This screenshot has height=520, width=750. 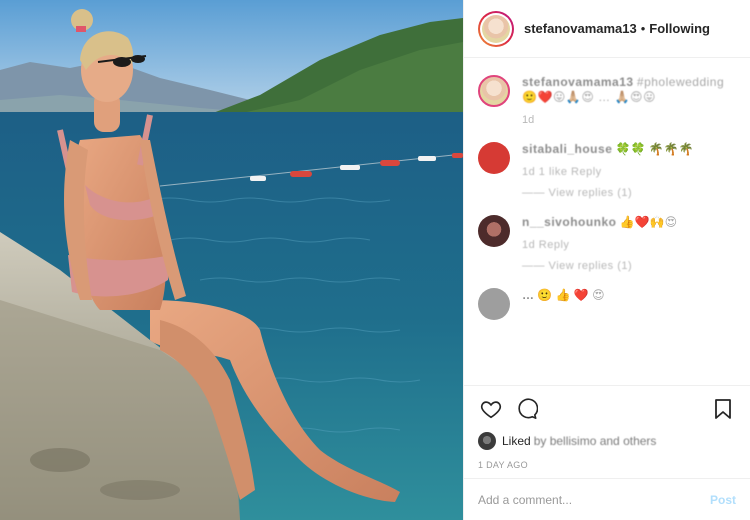 What do you see at coordinates (607, 427) in the screenshot?
I see `post-actions: Liked by bellisimo and others 1 DAY AGO` at bounding box center [607, 427].